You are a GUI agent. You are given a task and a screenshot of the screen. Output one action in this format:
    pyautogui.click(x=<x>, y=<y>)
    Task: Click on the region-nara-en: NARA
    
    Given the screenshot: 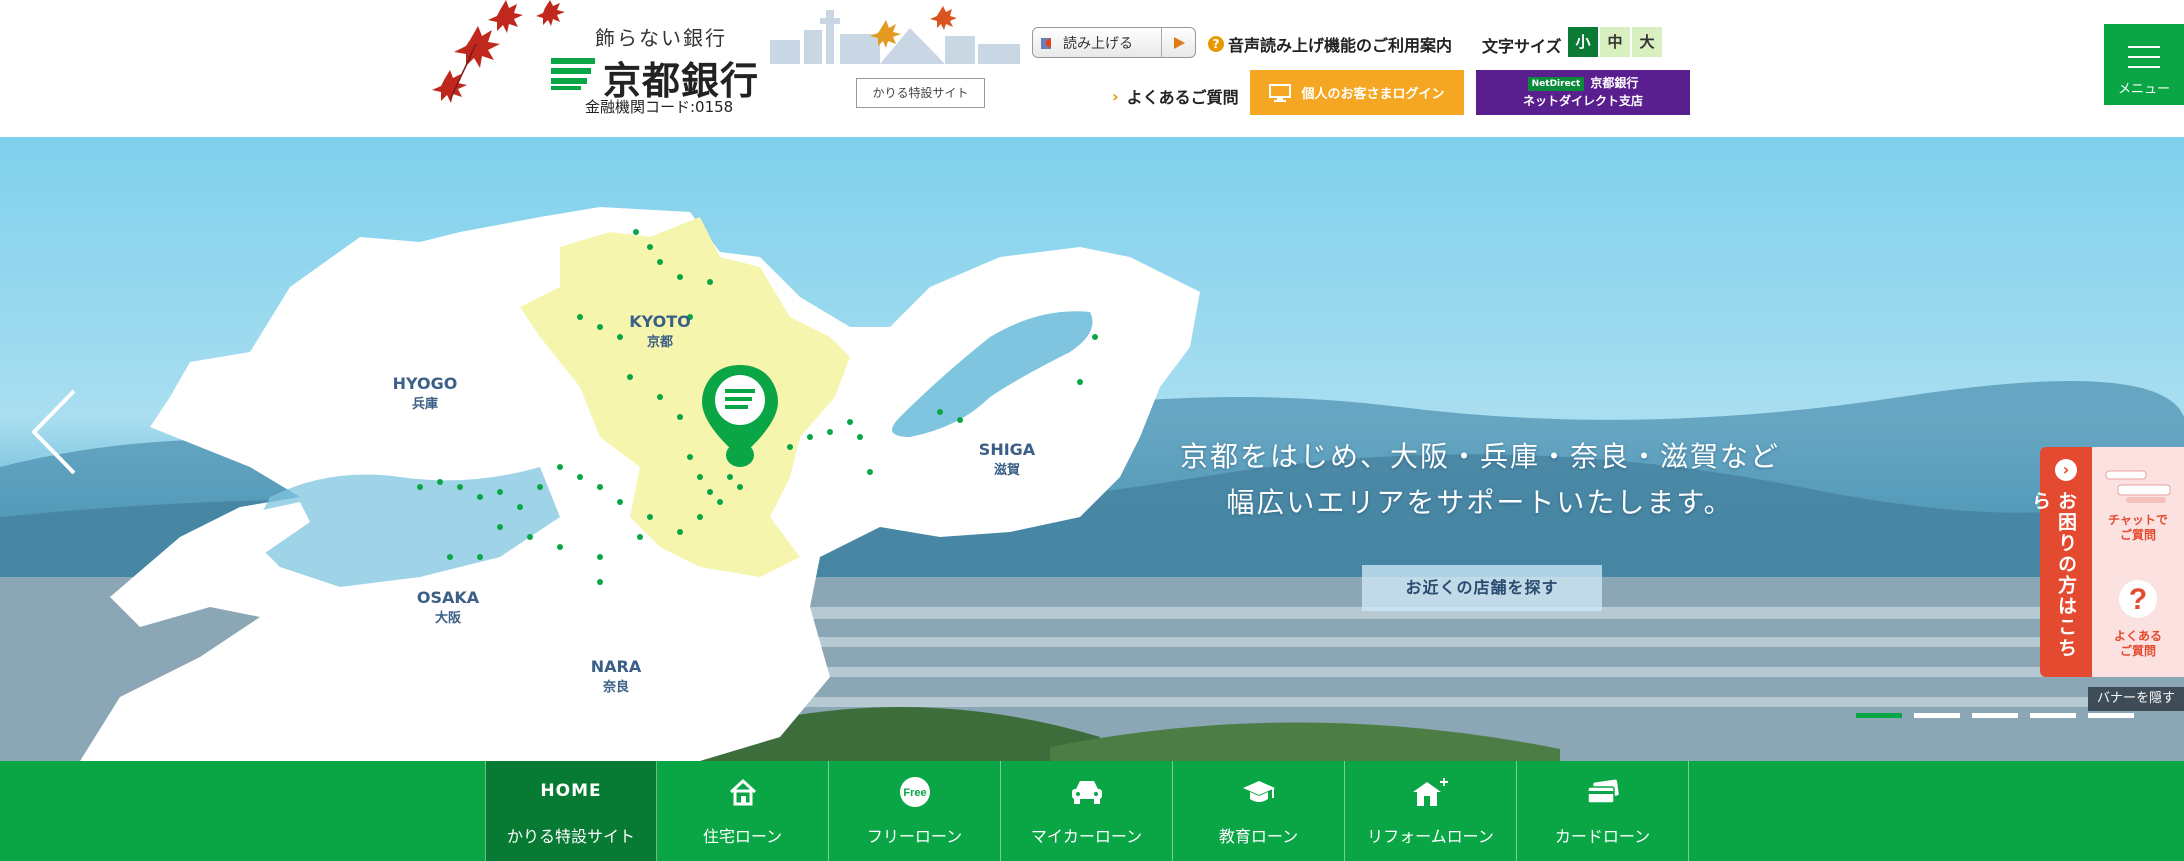 What is the action you would take?
    pyautogui.click(x=616, y=666)
    